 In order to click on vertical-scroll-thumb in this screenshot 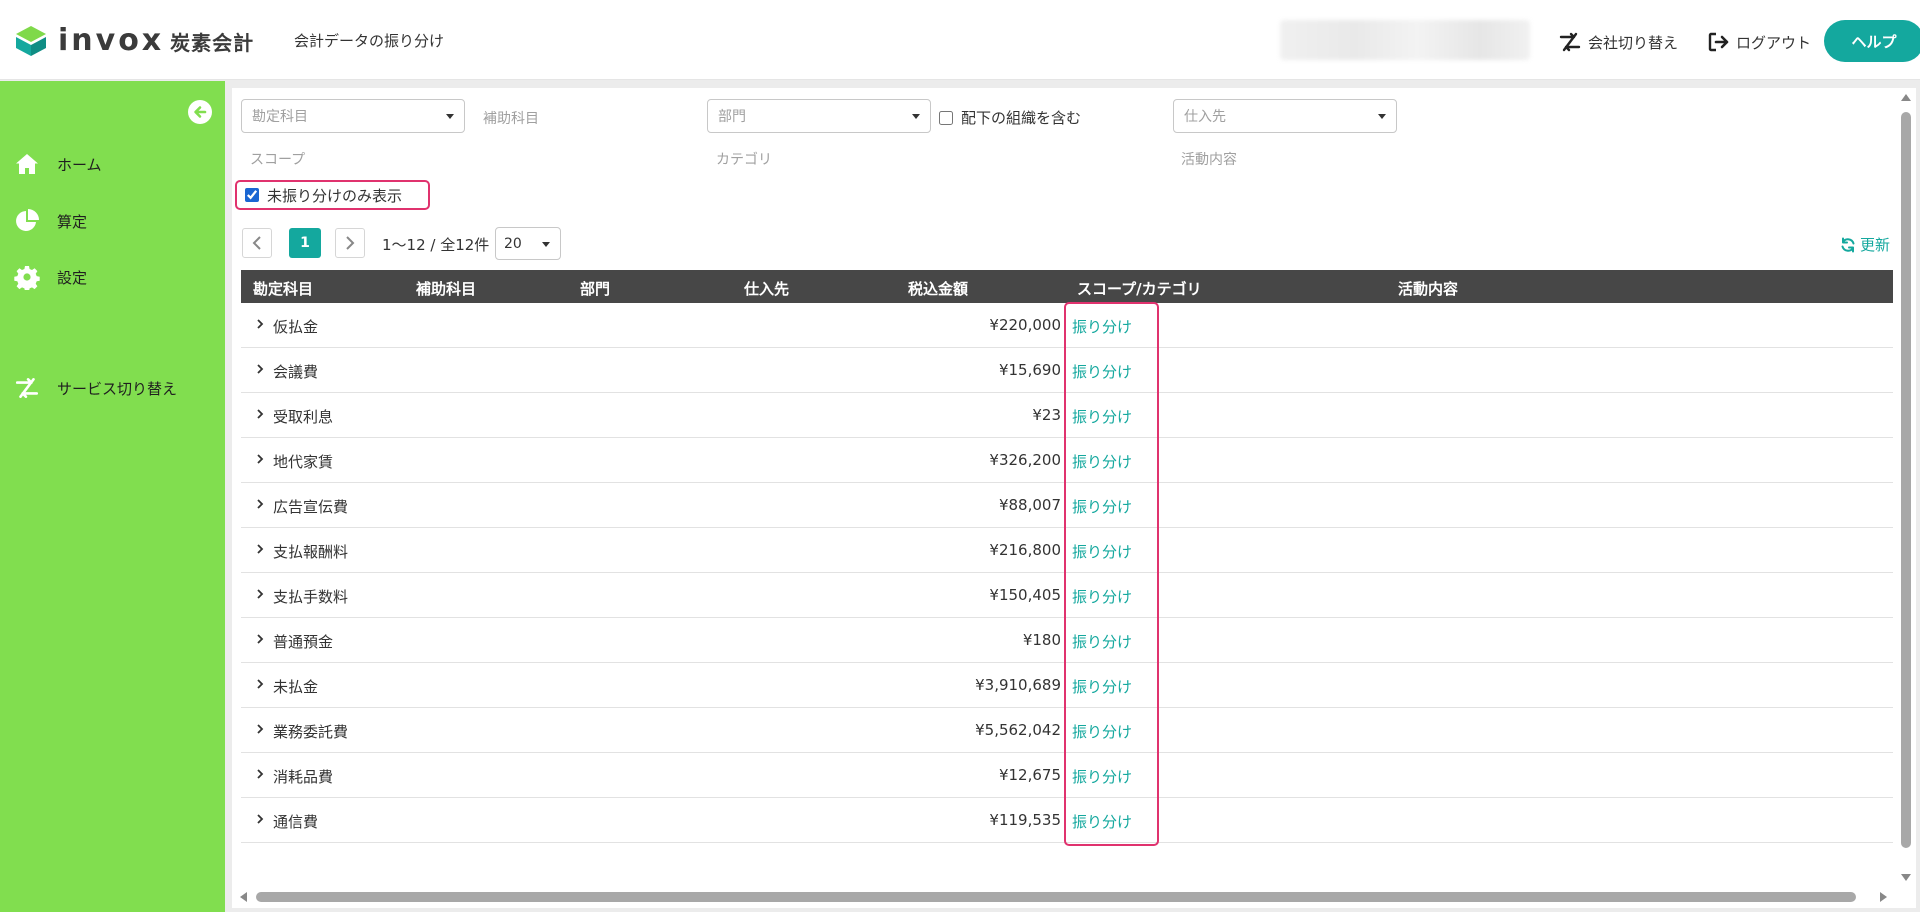, I will do `click(1906, 480)`.